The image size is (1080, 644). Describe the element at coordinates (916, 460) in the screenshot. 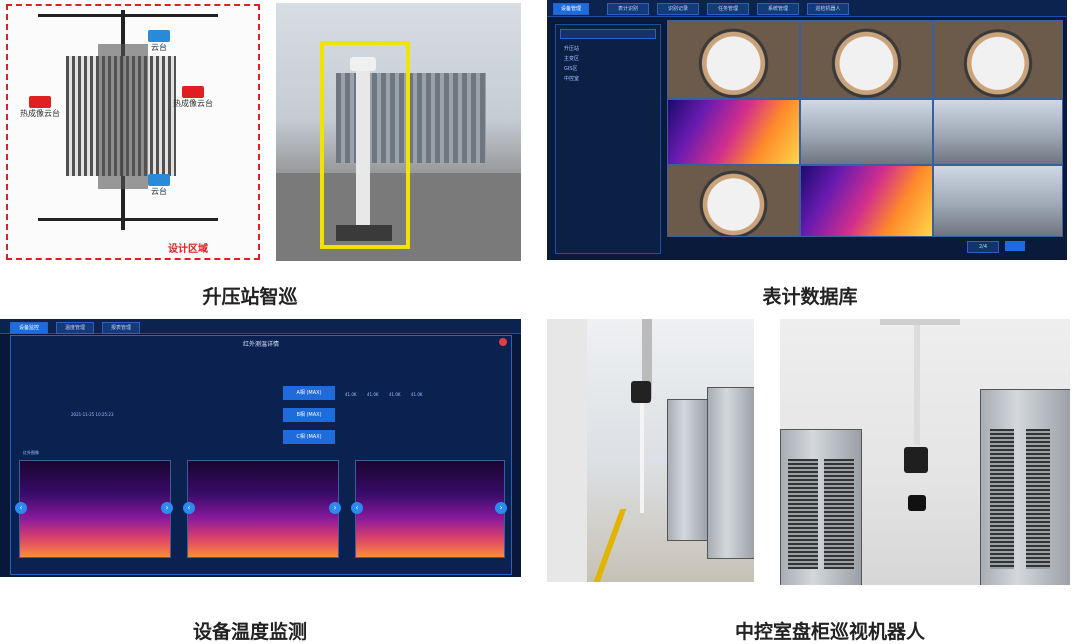

I see `robot-head` at that location.